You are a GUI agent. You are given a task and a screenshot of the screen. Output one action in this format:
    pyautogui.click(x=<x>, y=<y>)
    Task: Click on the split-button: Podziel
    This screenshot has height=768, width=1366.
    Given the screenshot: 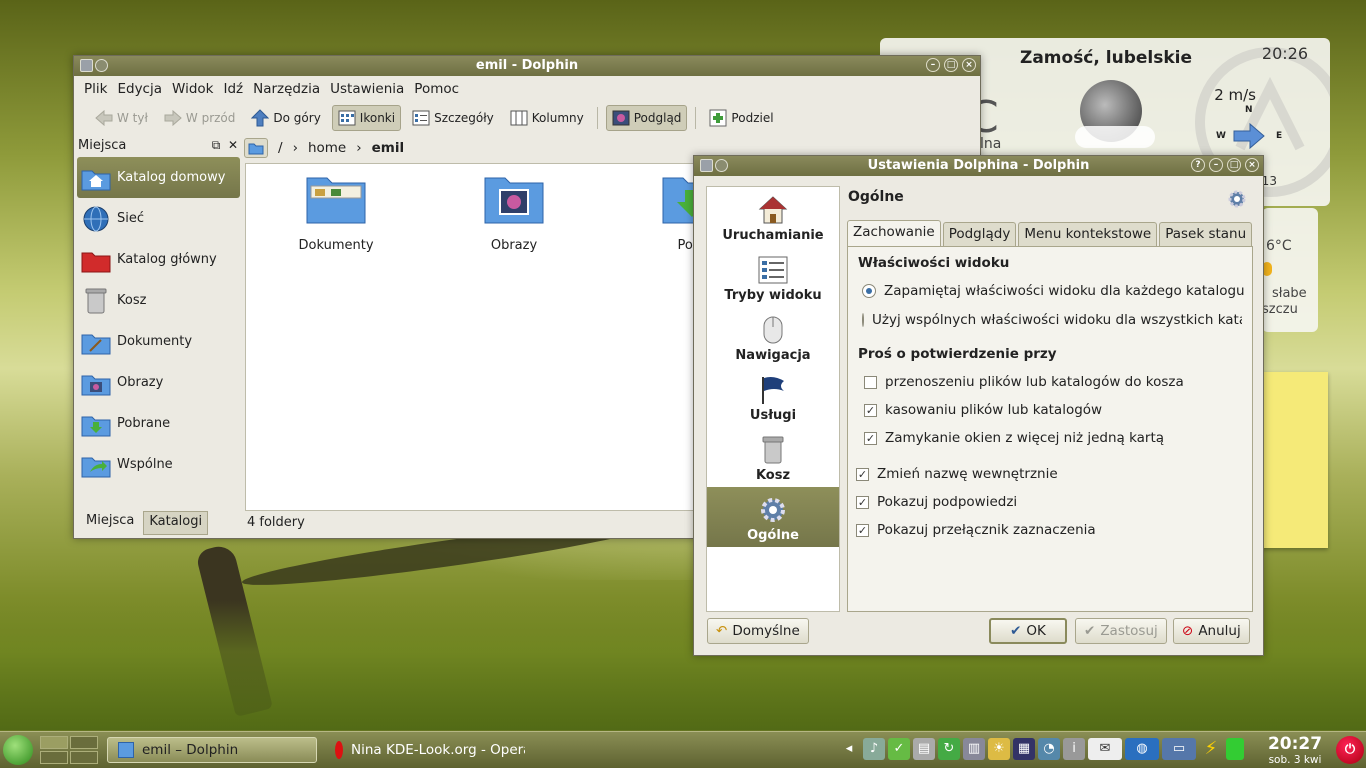 What is the action you would take?
    pyautogui.click(x=741, y=118)
    